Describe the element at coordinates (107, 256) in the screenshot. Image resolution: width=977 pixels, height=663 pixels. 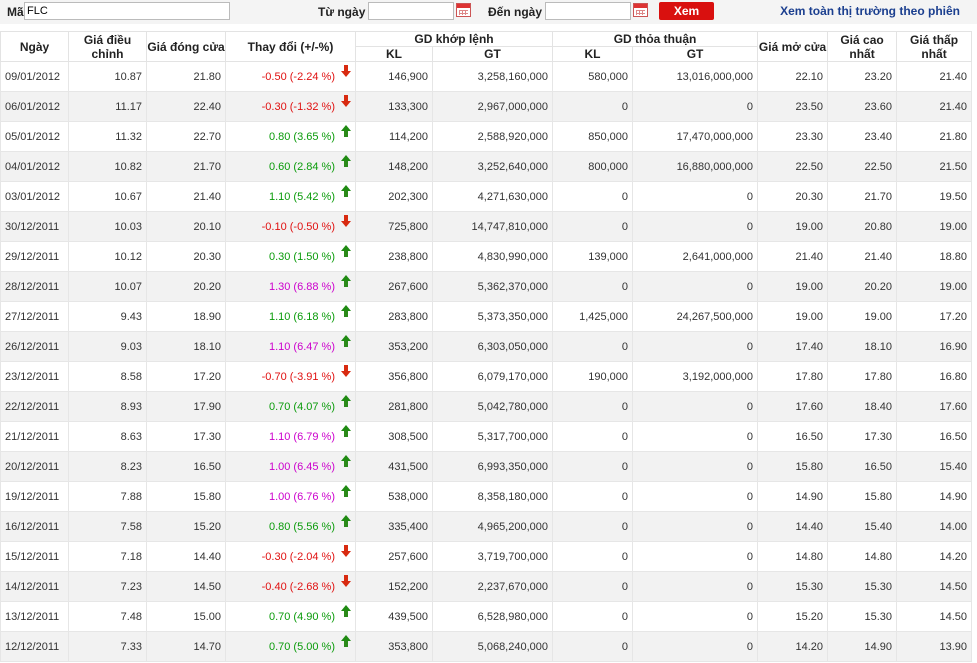
I see `adjusted-price-cell: 10.12` at that location.